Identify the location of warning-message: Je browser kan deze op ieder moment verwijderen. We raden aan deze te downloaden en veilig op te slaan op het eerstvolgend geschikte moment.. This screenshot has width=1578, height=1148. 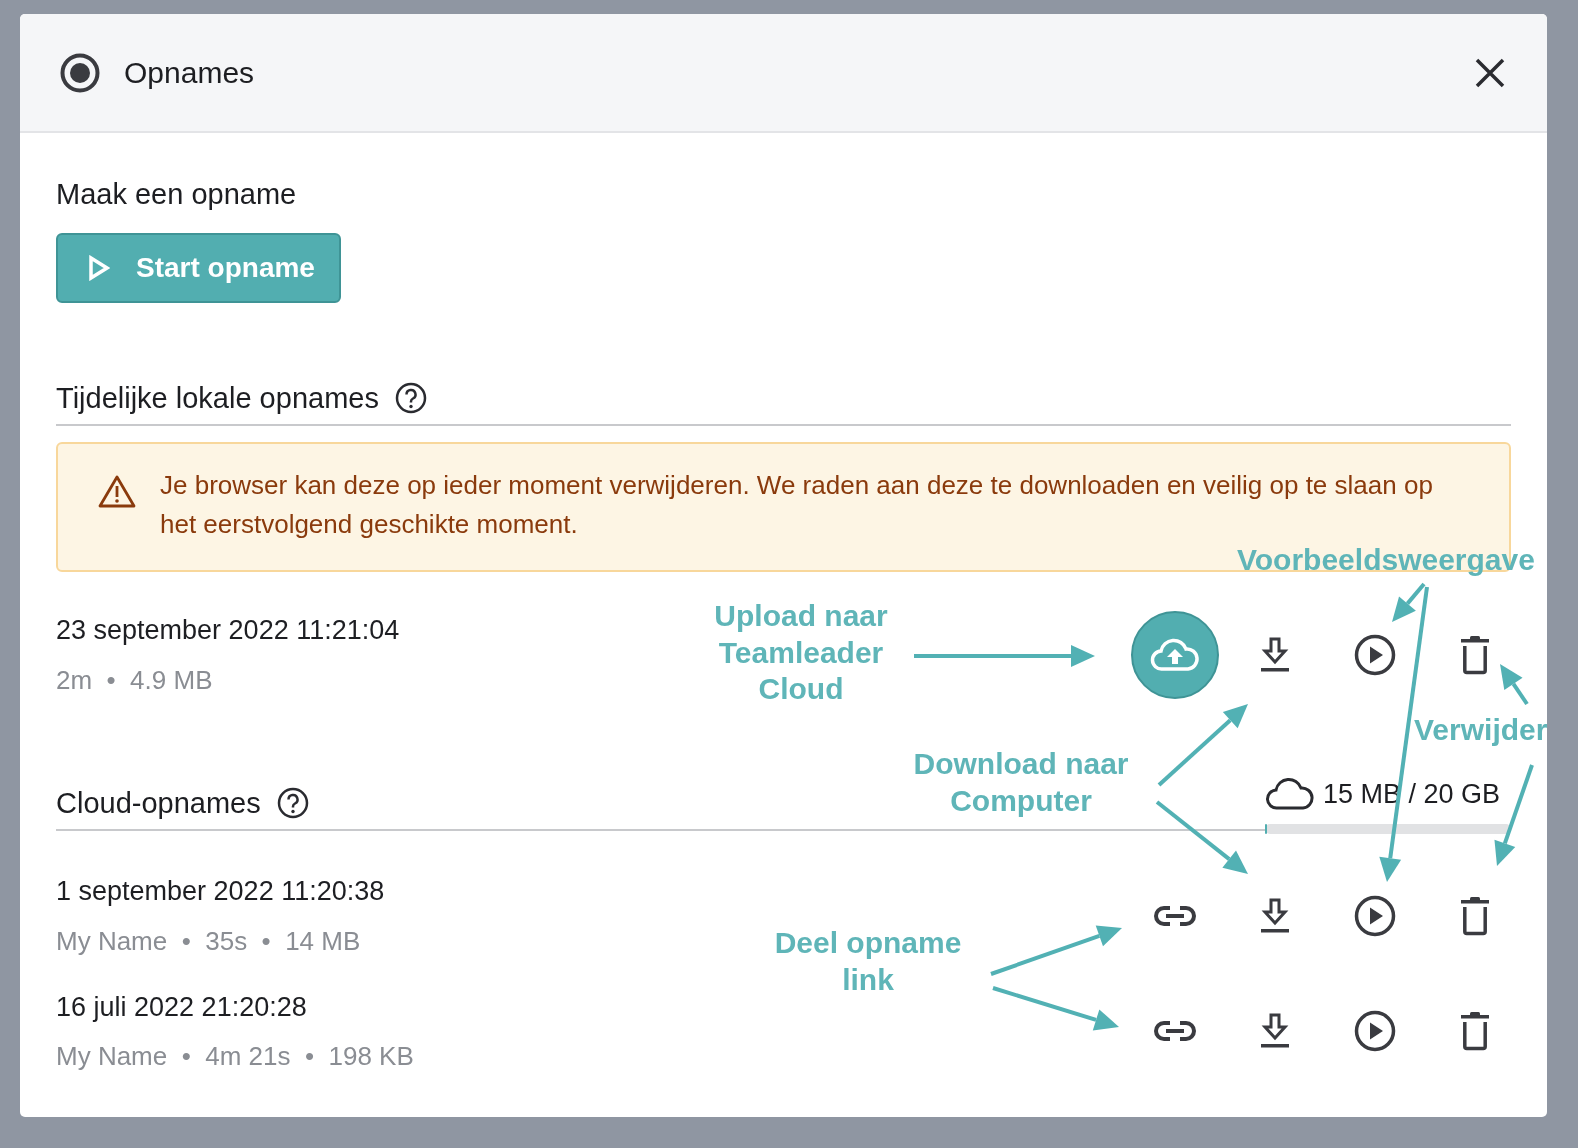
(797, 505).